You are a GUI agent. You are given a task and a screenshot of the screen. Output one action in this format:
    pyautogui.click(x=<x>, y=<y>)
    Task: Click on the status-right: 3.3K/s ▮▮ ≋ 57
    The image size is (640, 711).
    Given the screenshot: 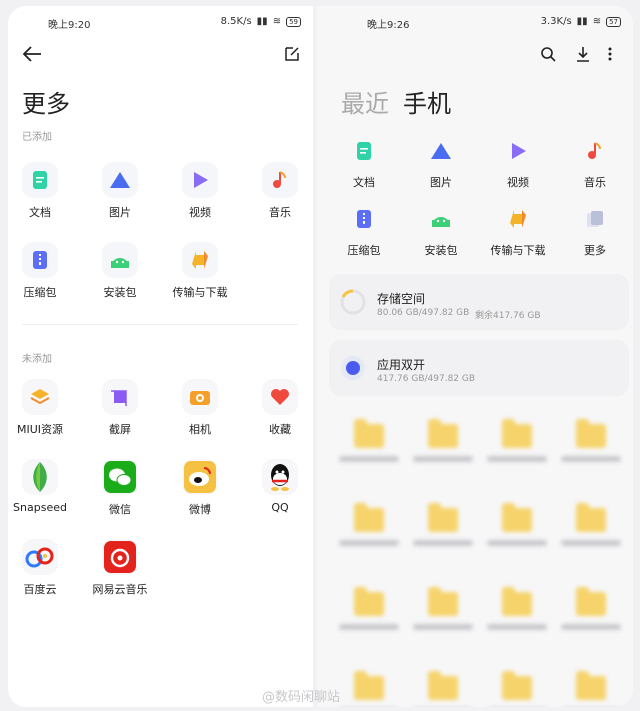 What is the action you would take?
    pyautogui.click(x=581, y=21)
    